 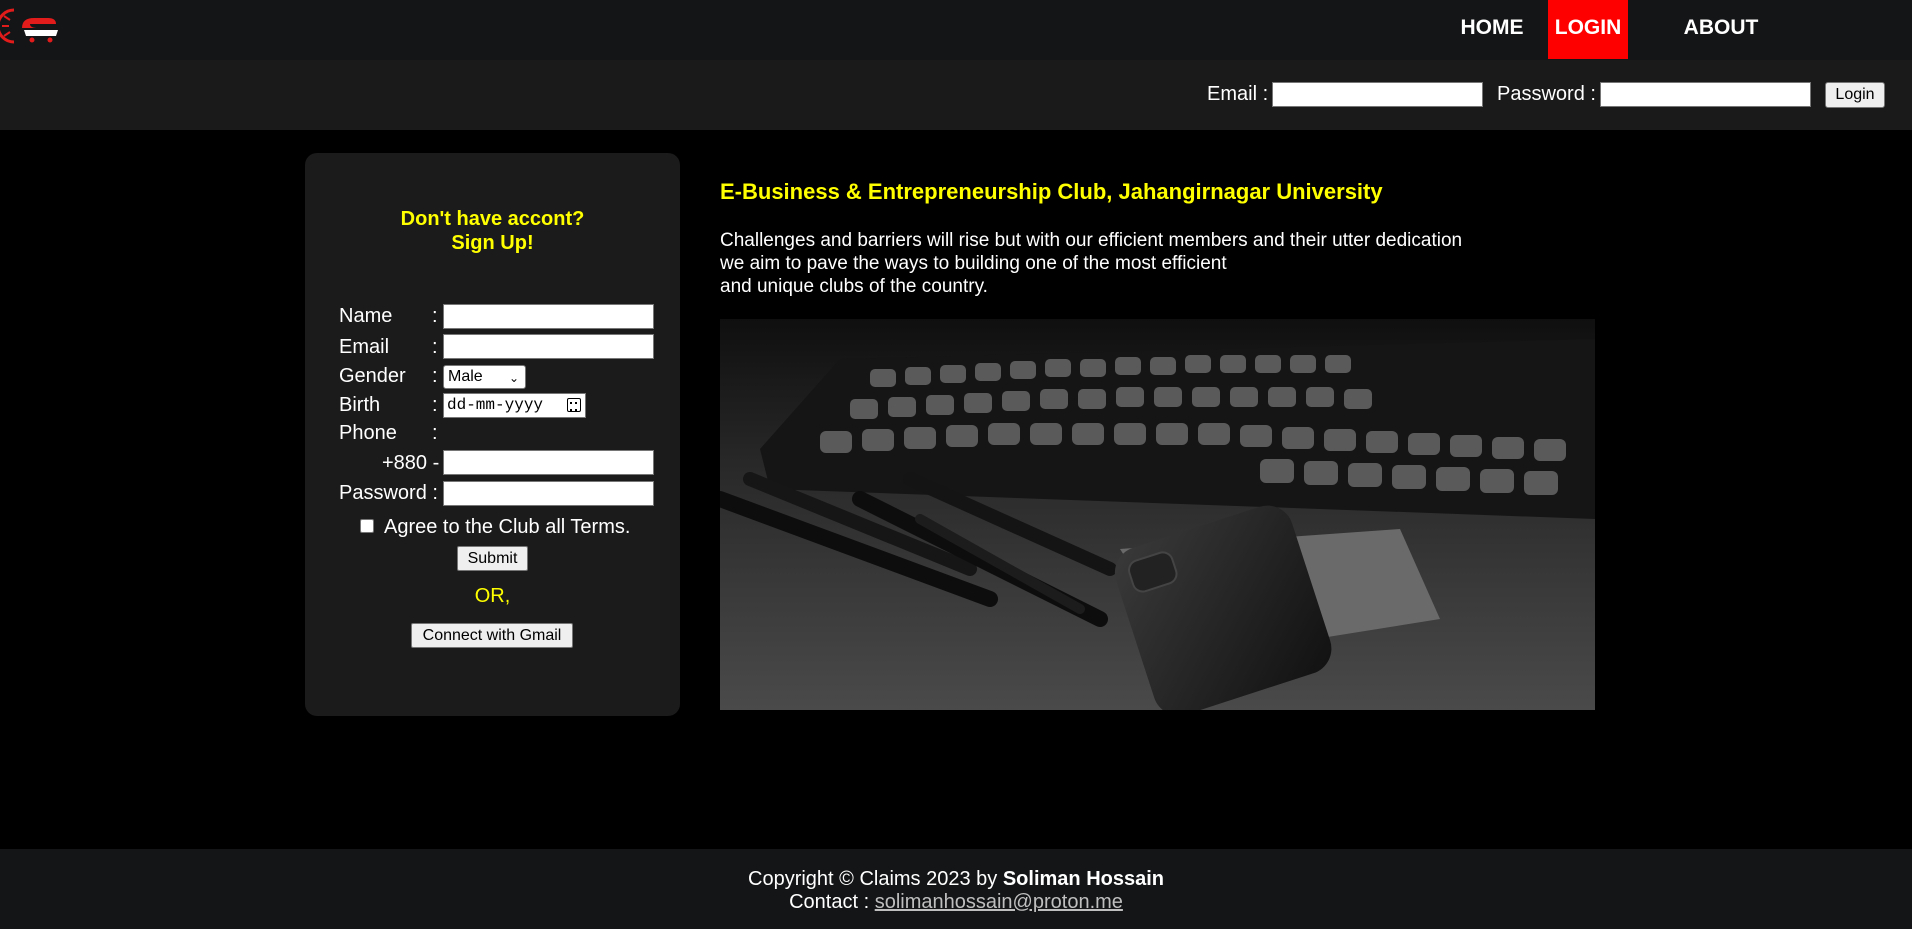 I want to click on login-email-input, so click(x=1377, y=94).